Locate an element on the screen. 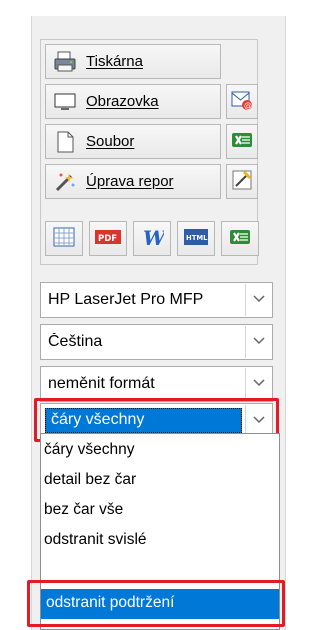  word-export-button: W is located at coordinates (152, 238).